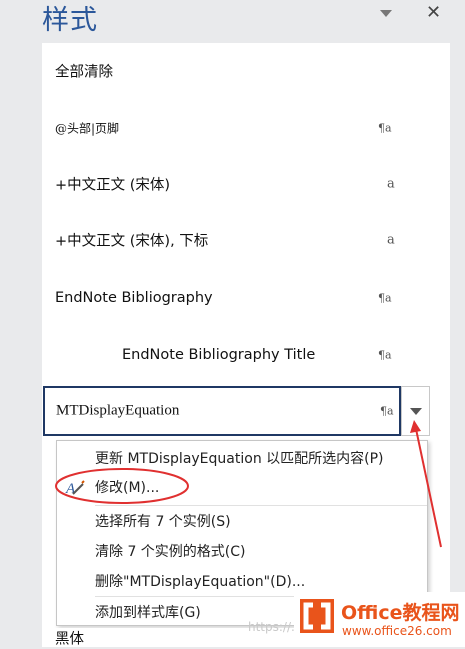 Image resolution: width=465 pixels, height=649 pixels. What do you see at coordinates (246, 128) in the screenshot?
I see `style-header-footer: @头部|页脚 ¶a` at bounding box center [246, 128].